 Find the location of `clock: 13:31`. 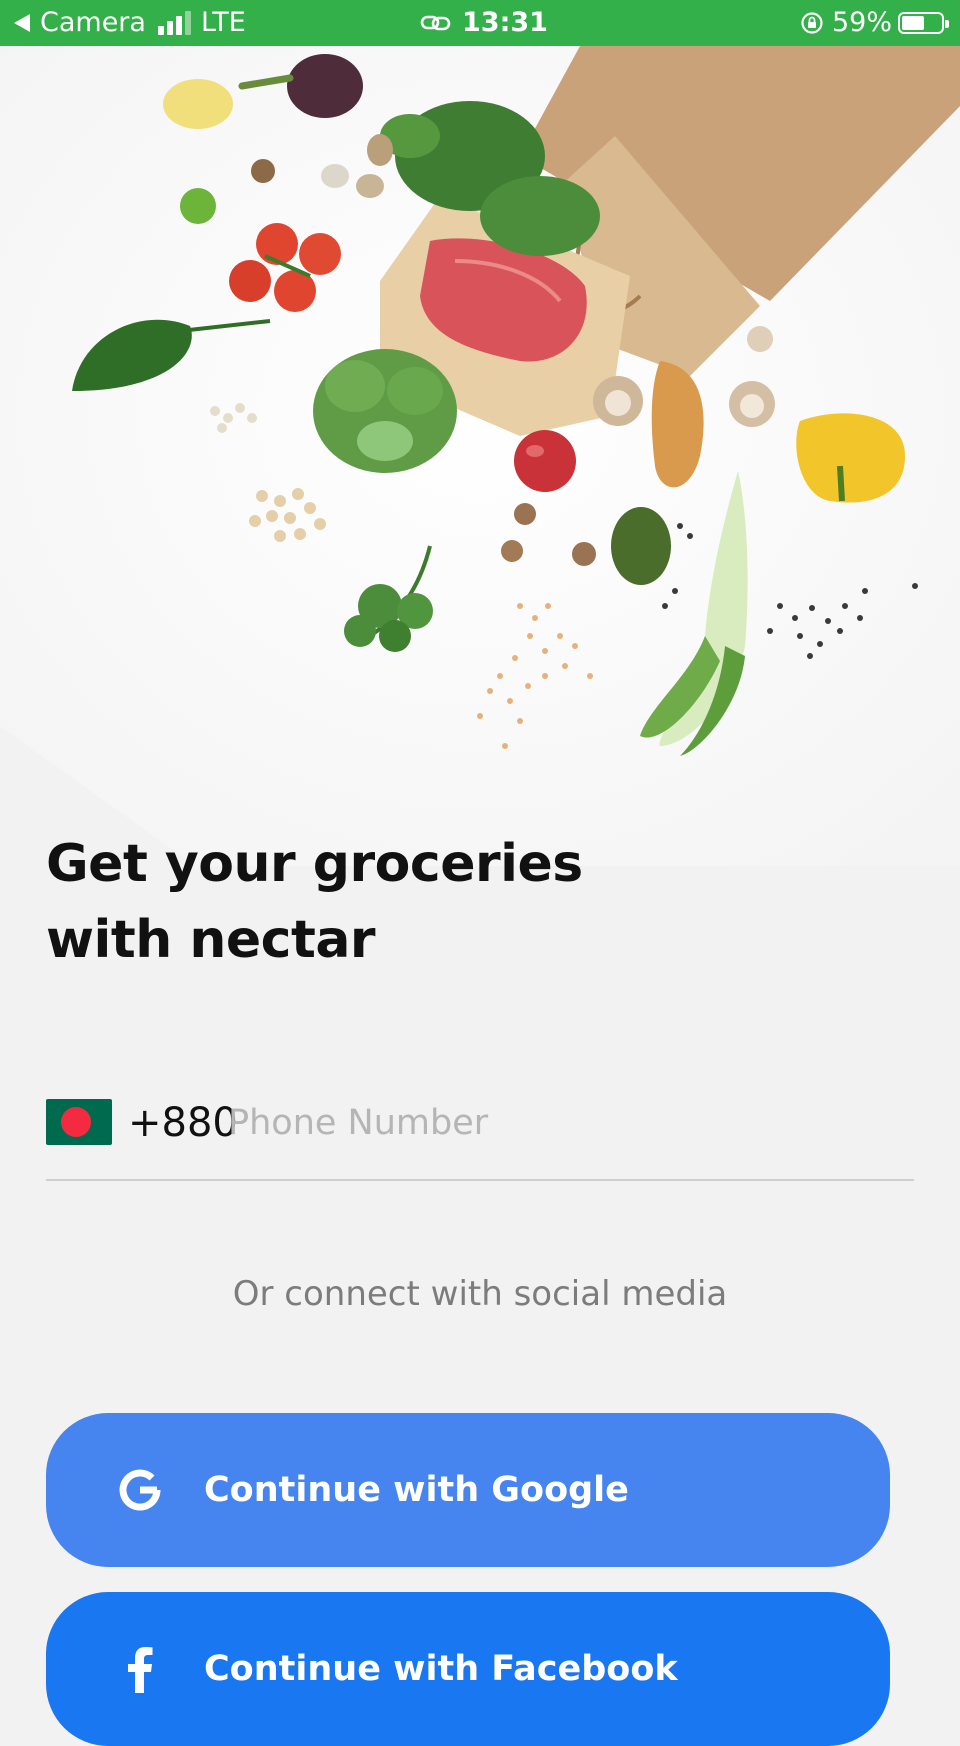

clock: 13:31 is located at coordinates (505, 22).